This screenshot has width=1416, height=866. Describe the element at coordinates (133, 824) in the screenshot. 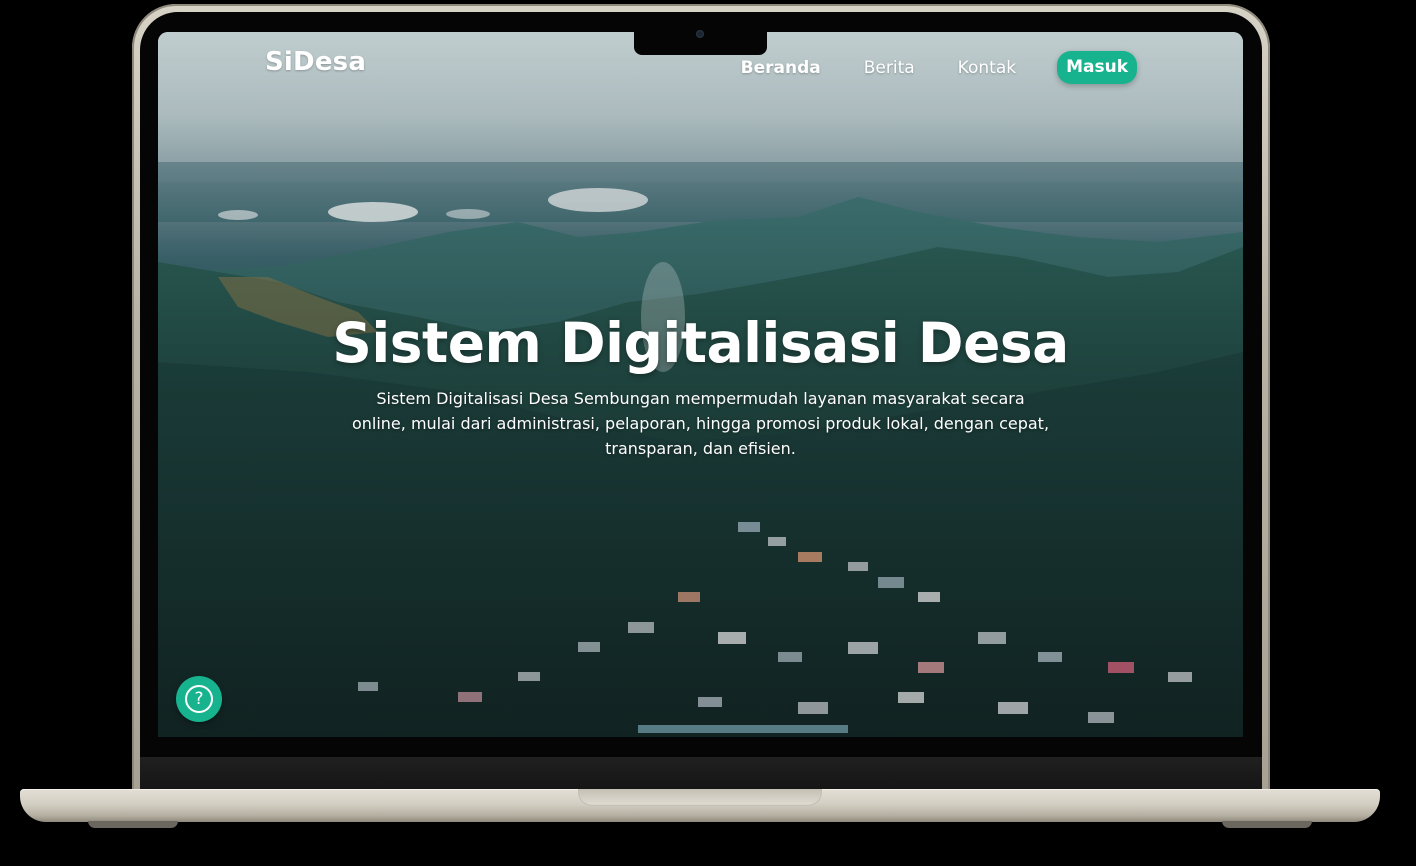

I see `laptop-foot-left` at that location.